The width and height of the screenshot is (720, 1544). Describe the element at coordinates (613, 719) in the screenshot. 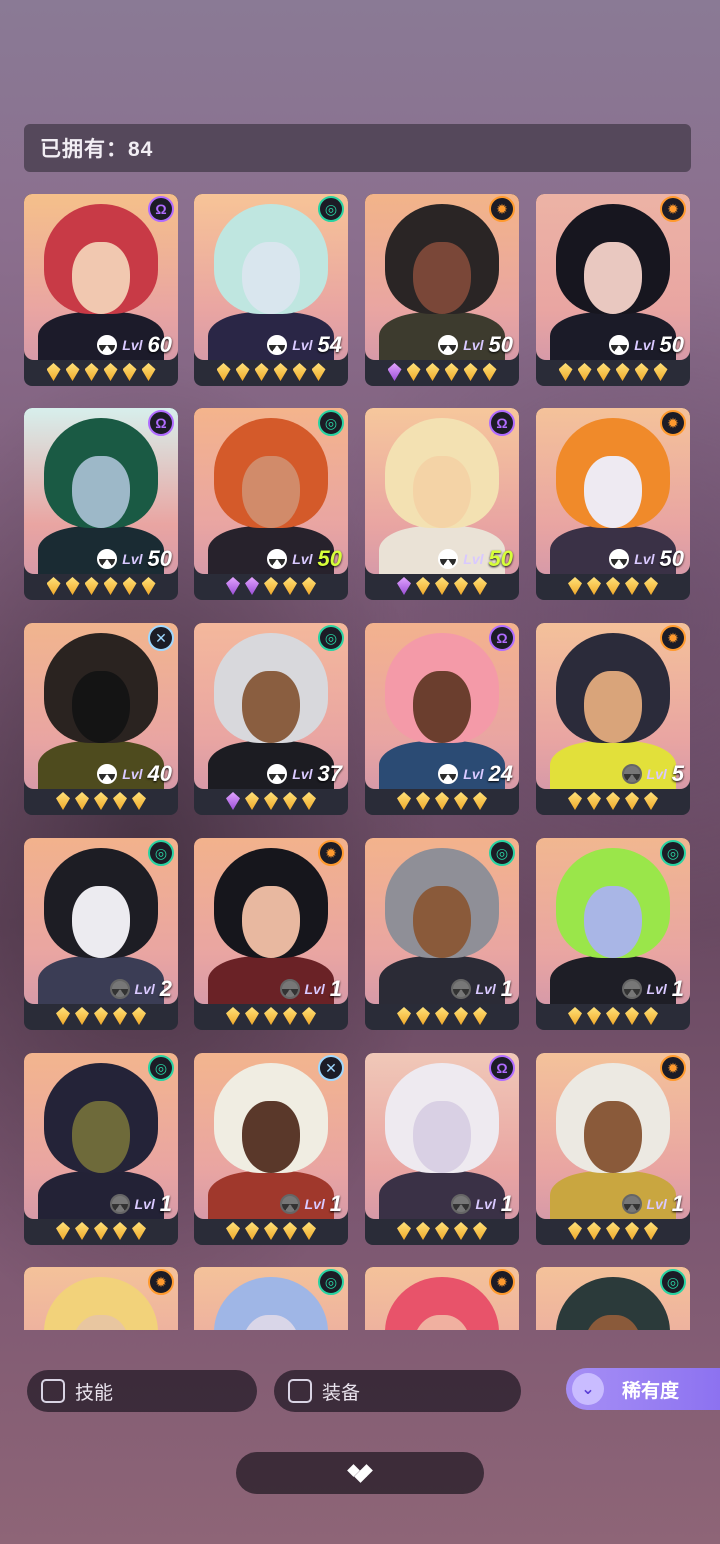

I see `hero-card: ✹ Lvl 5` at that location.